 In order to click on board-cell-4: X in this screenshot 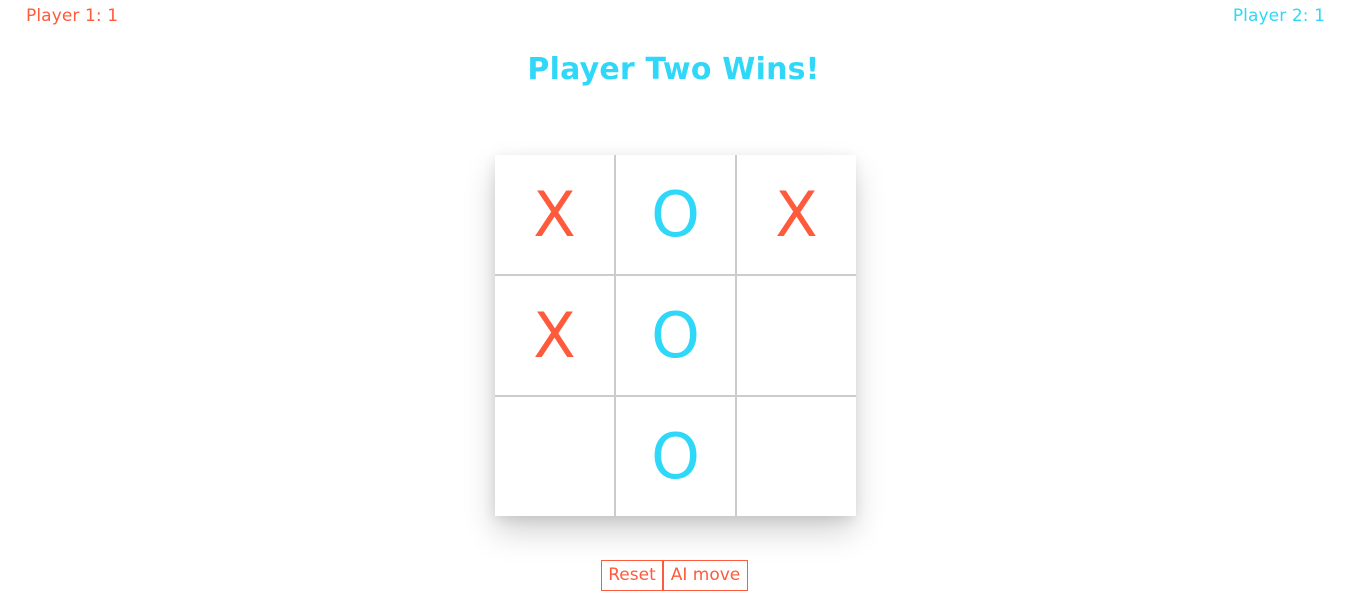, I will do `click(554, 335)`.